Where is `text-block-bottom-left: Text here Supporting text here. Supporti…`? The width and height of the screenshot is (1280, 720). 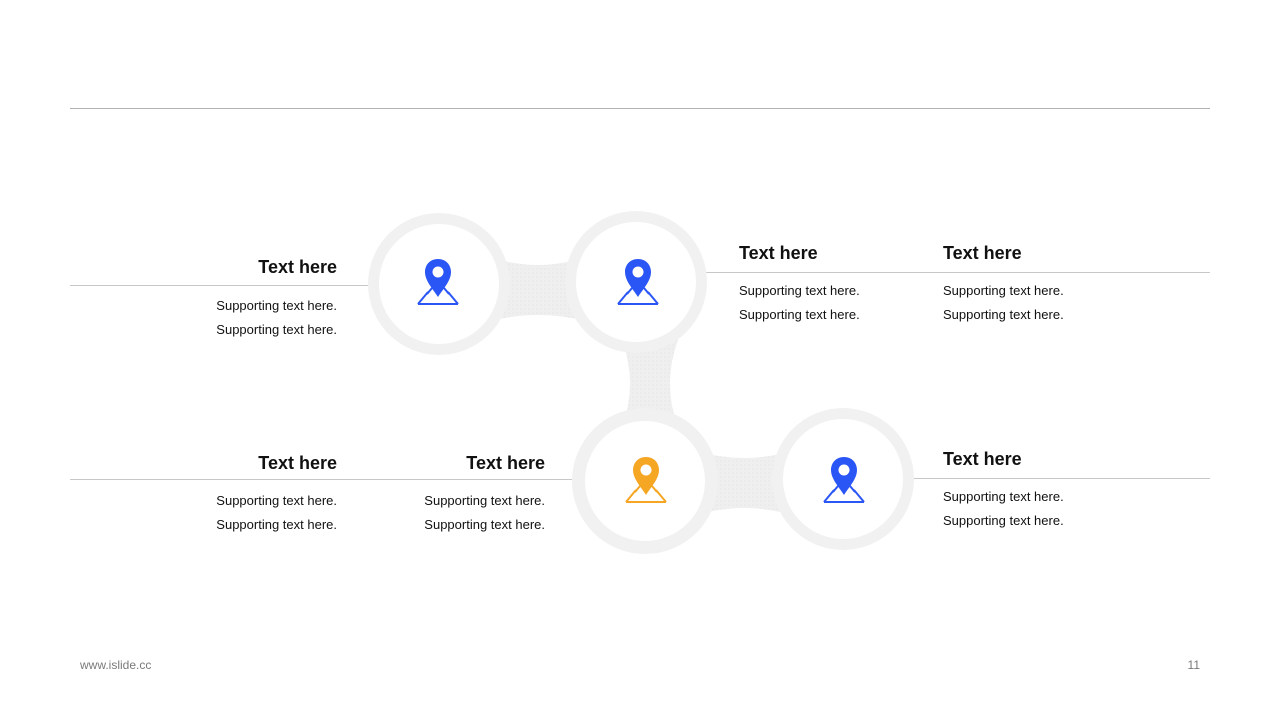 text-block-bottom-left: Text here Supporting text here. Supporti… is located at coordinates (227, 494).